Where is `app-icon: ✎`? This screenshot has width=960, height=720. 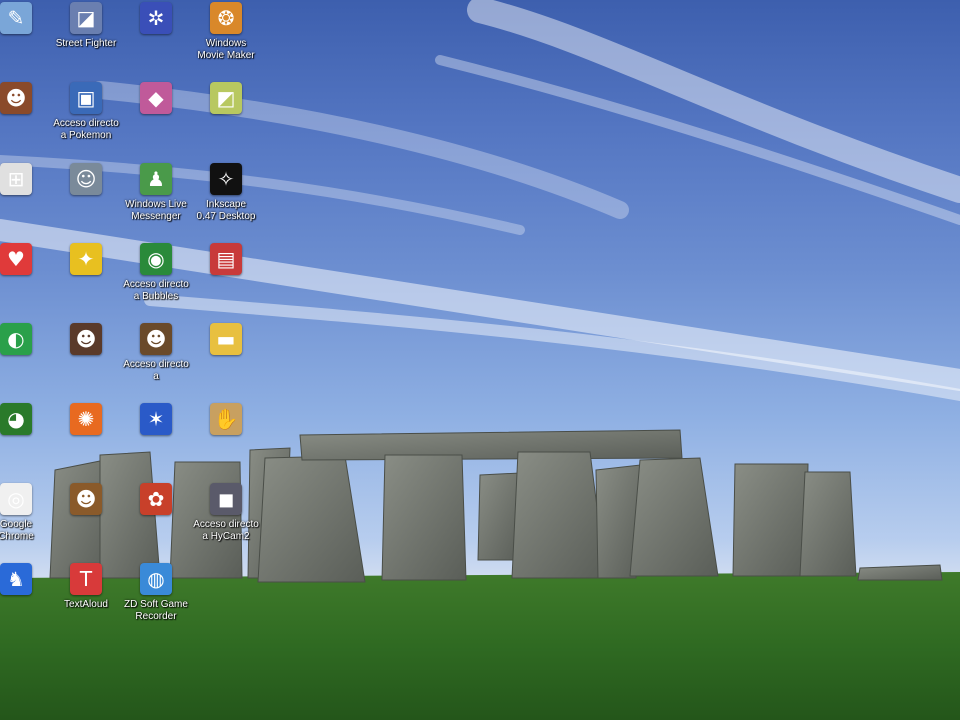
app-icon: ✎ is located at coordinates (16, 18).